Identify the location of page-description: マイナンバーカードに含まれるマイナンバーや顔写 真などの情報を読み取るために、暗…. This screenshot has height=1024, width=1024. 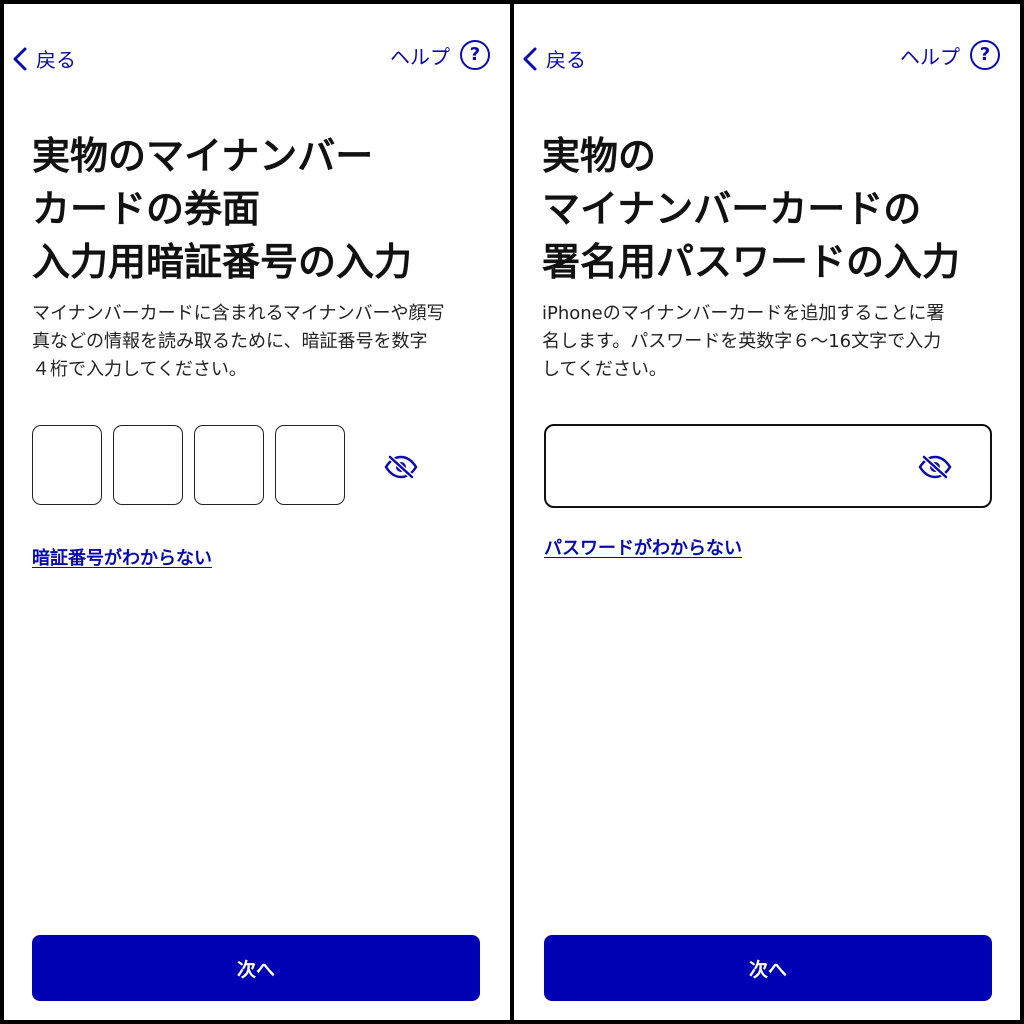
(238, 341).